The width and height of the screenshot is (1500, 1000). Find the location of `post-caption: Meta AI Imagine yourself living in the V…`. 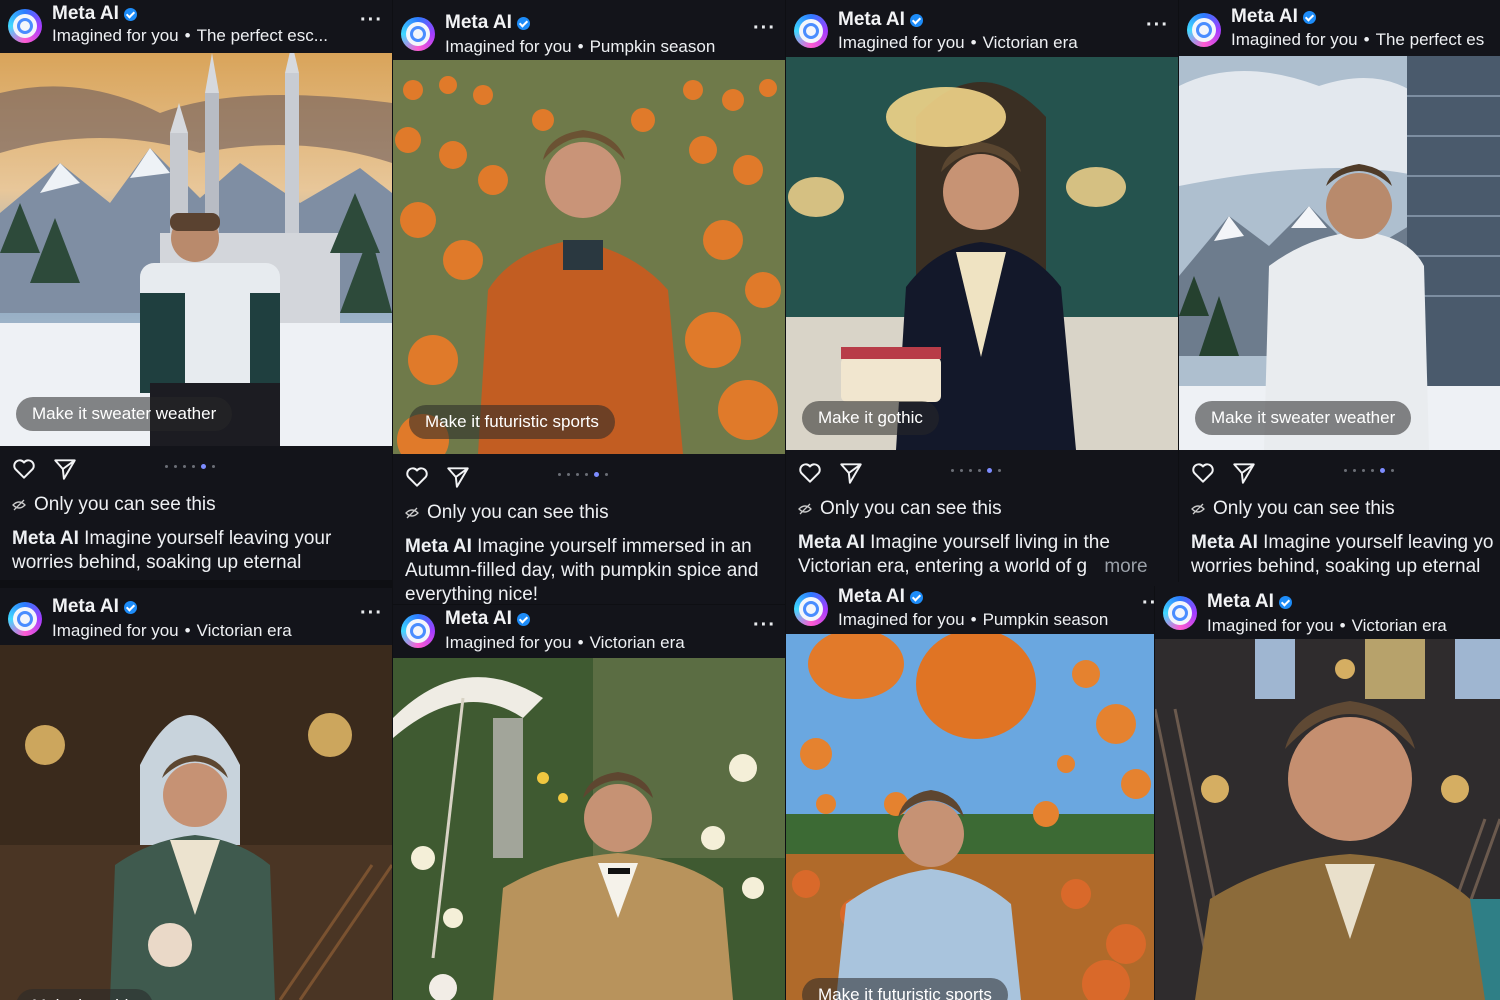

post-caption: Meta AI Imagine yourself living in the V… is located at coordinates (983, 555).